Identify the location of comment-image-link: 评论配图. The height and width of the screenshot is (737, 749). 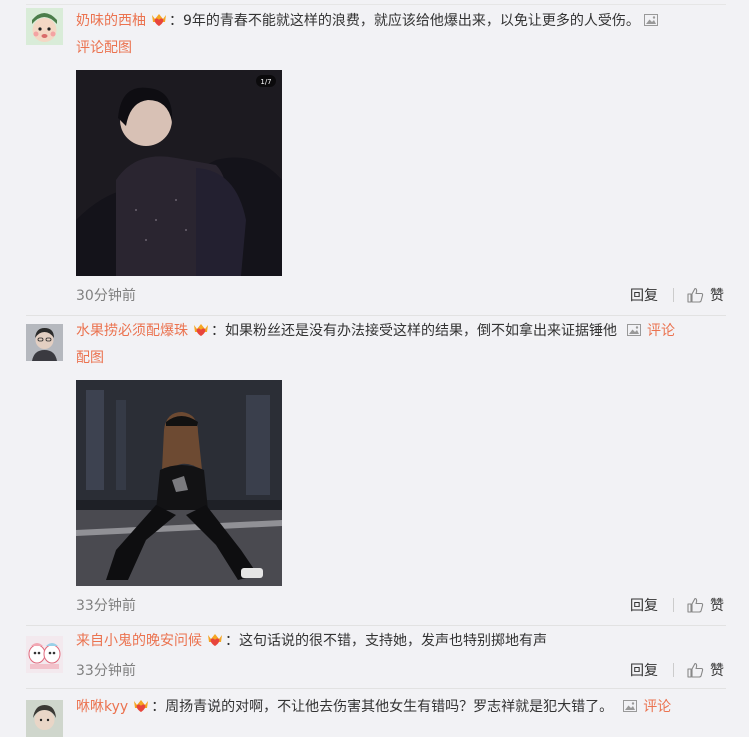
(104, 48).